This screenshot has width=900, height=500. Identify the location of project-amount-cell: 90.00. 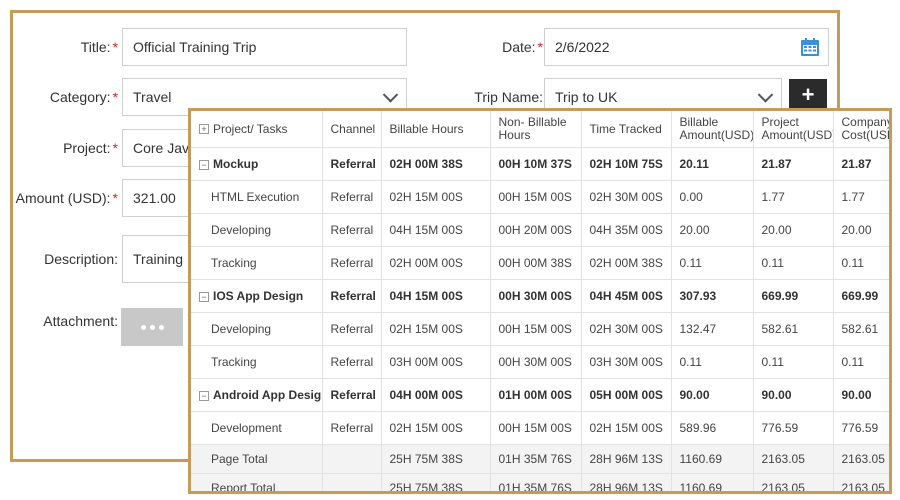
(793, 395).